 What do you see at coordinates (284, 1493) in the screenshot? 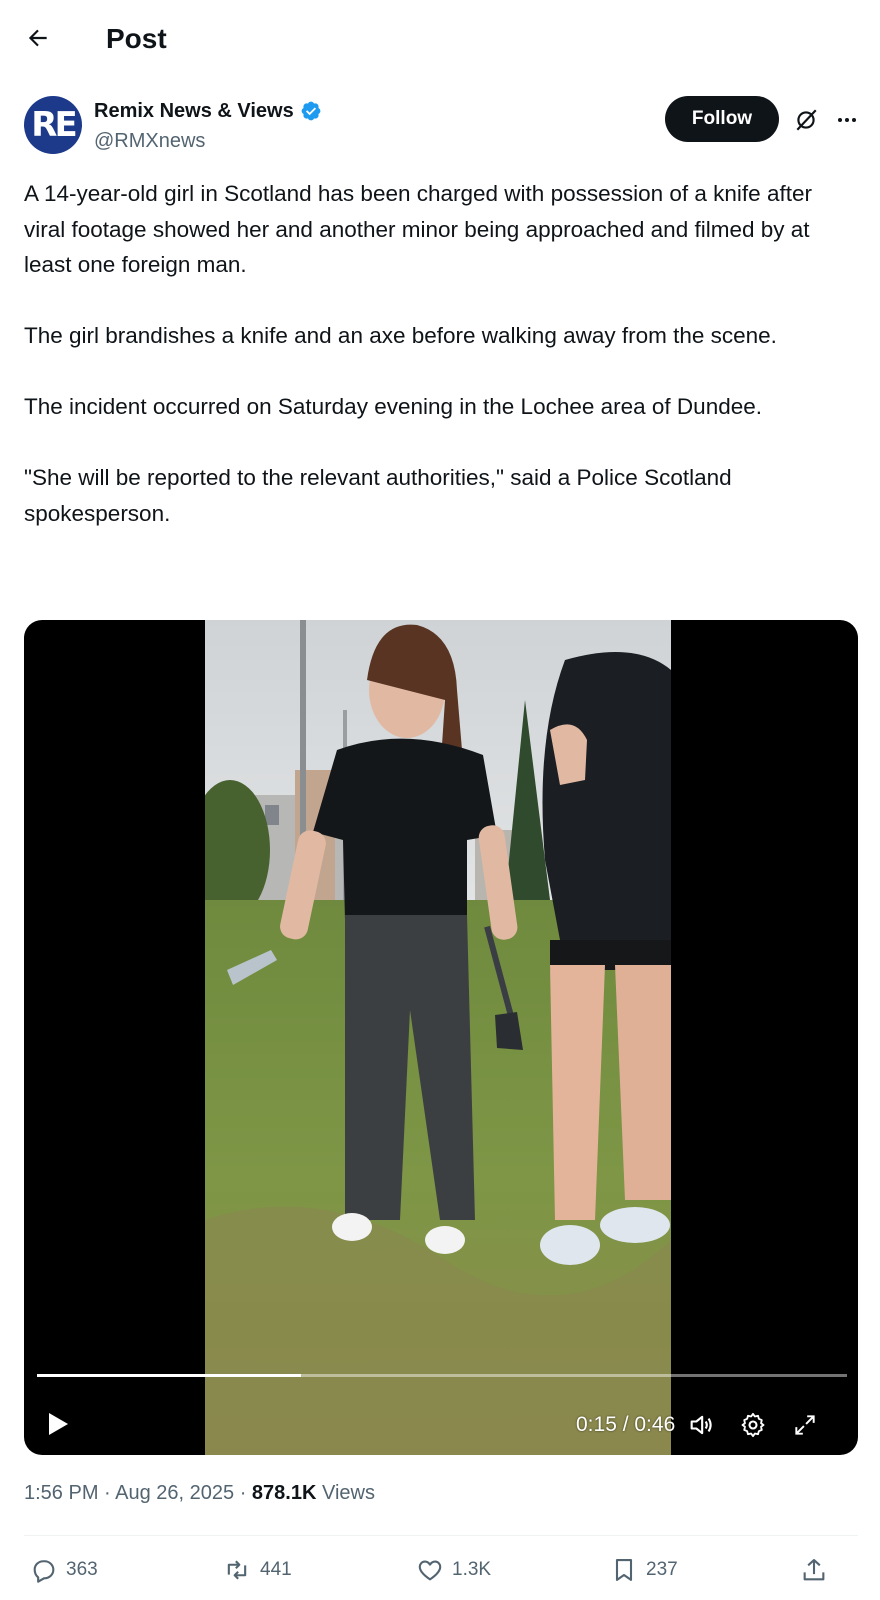
I see `views-count: 878.1K` at bounding box center [284, 1493].